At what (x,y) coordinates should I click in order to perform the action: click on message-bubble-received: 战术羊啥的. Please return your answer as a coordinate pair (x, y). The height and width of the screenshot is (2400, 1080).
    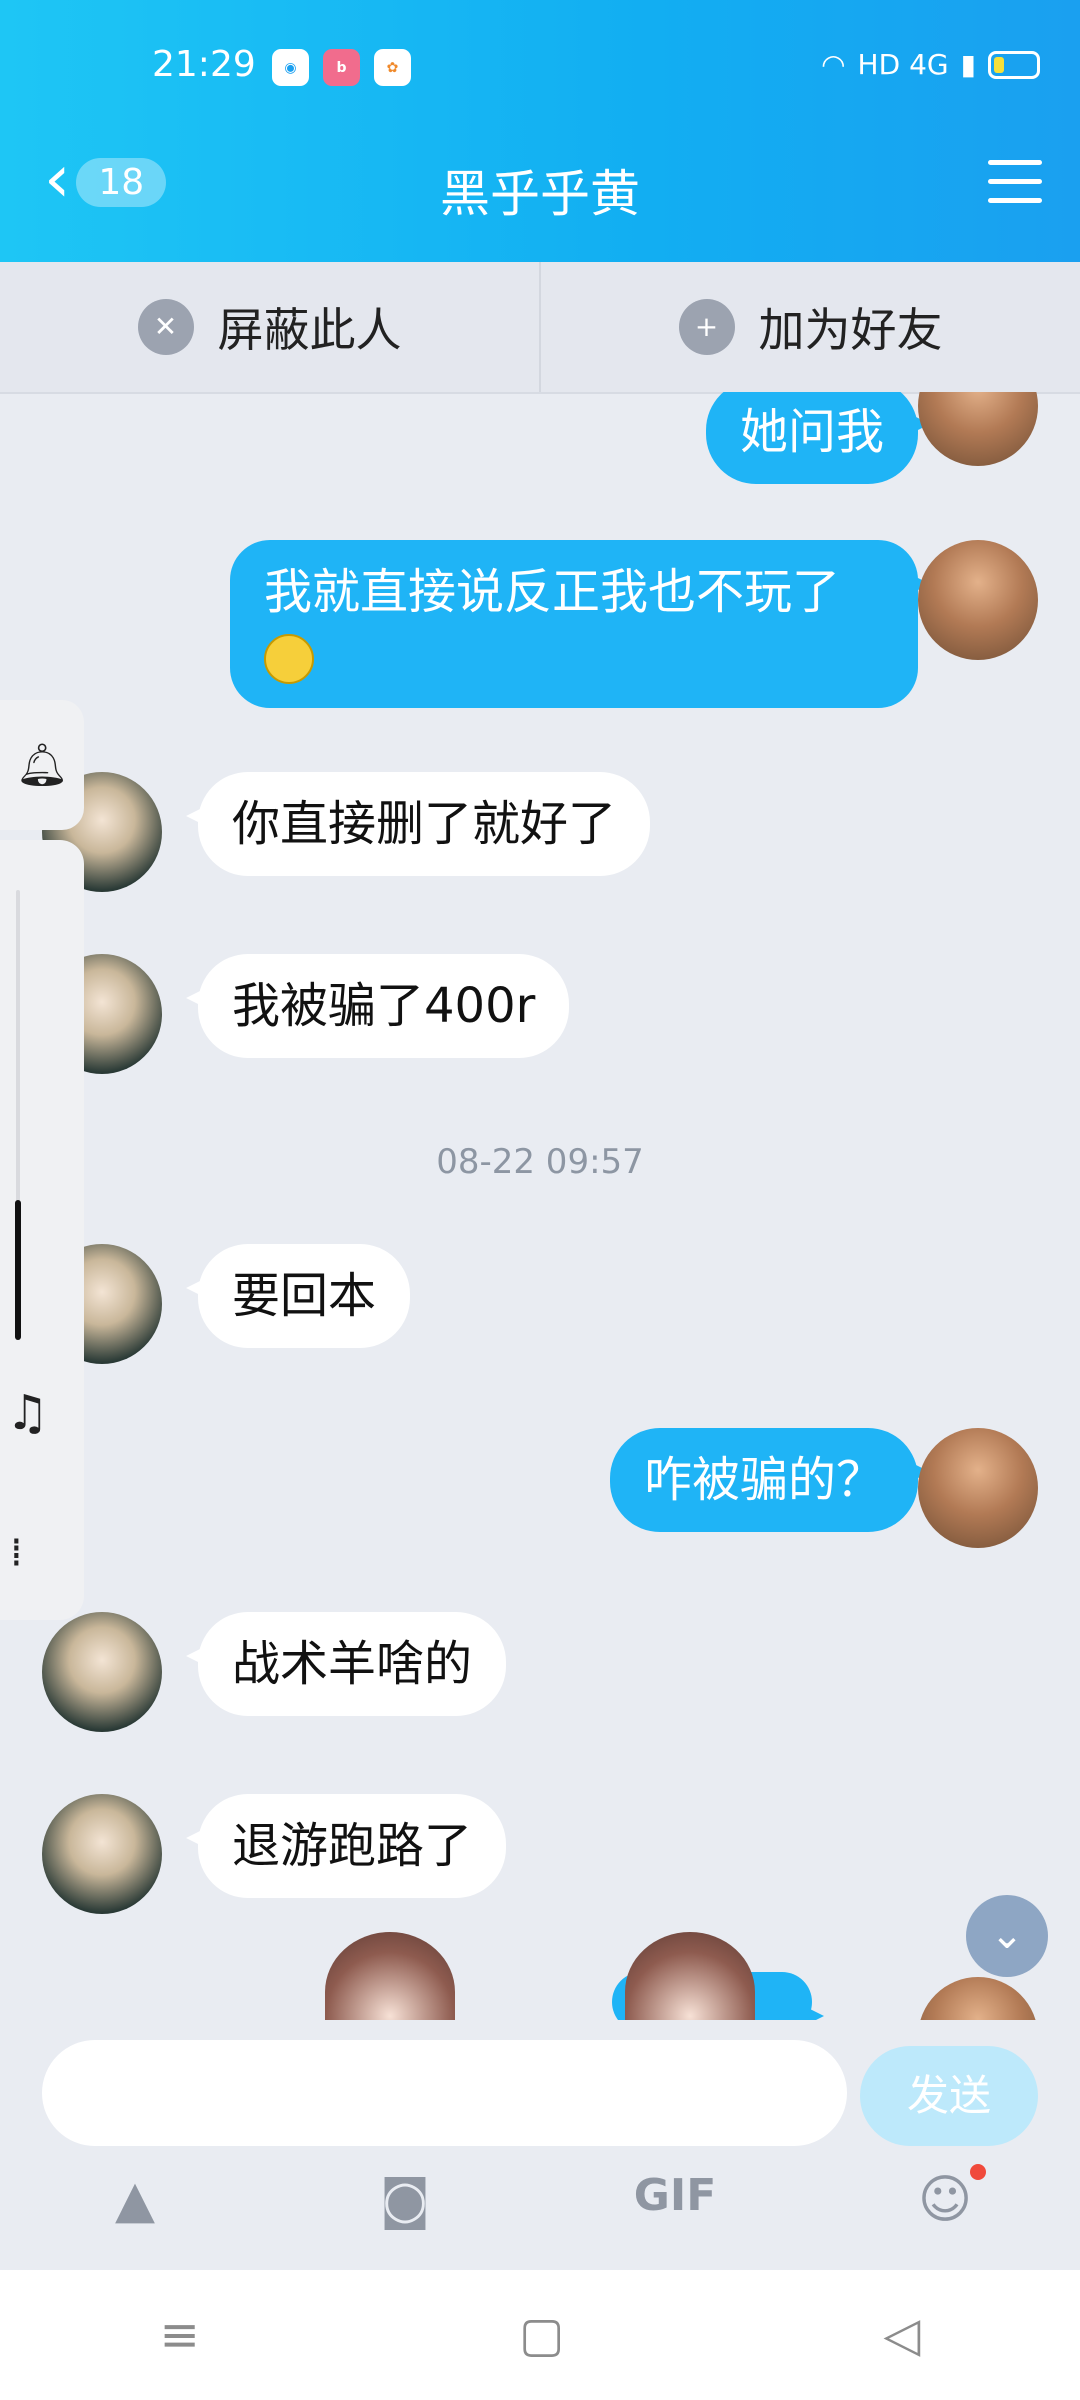
    Looking at the image, I should click on (346, 1664).